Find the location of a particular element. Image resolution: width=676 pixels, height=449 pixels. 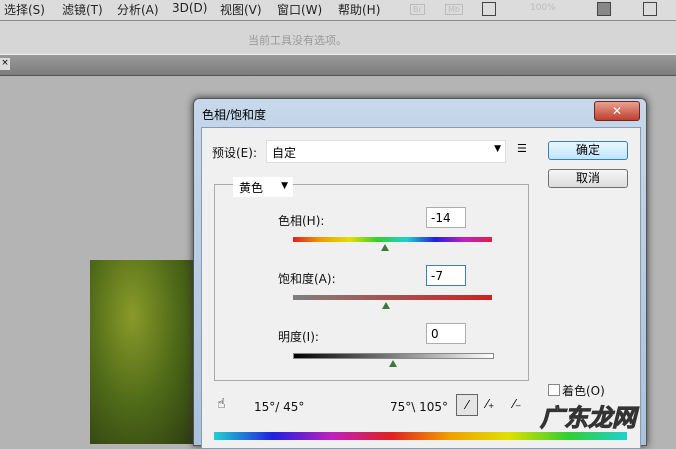

hue-slider is located at coordinates (392, 239).